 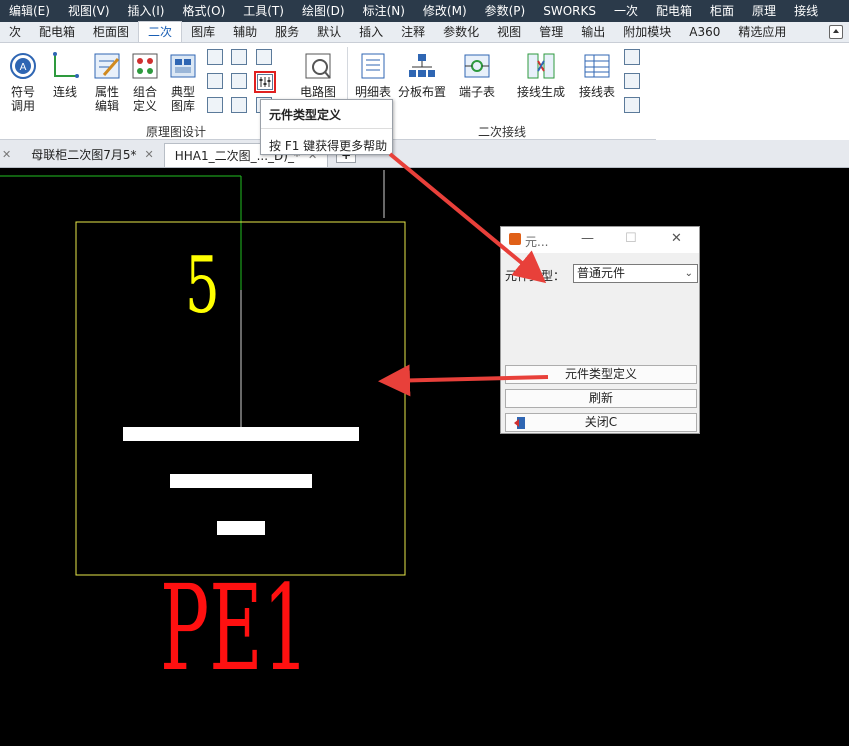 What do you see at coordinates (806, 11) in the screenshot?
I see `menu-wiring: 接线` at bounding box center [806, 11].